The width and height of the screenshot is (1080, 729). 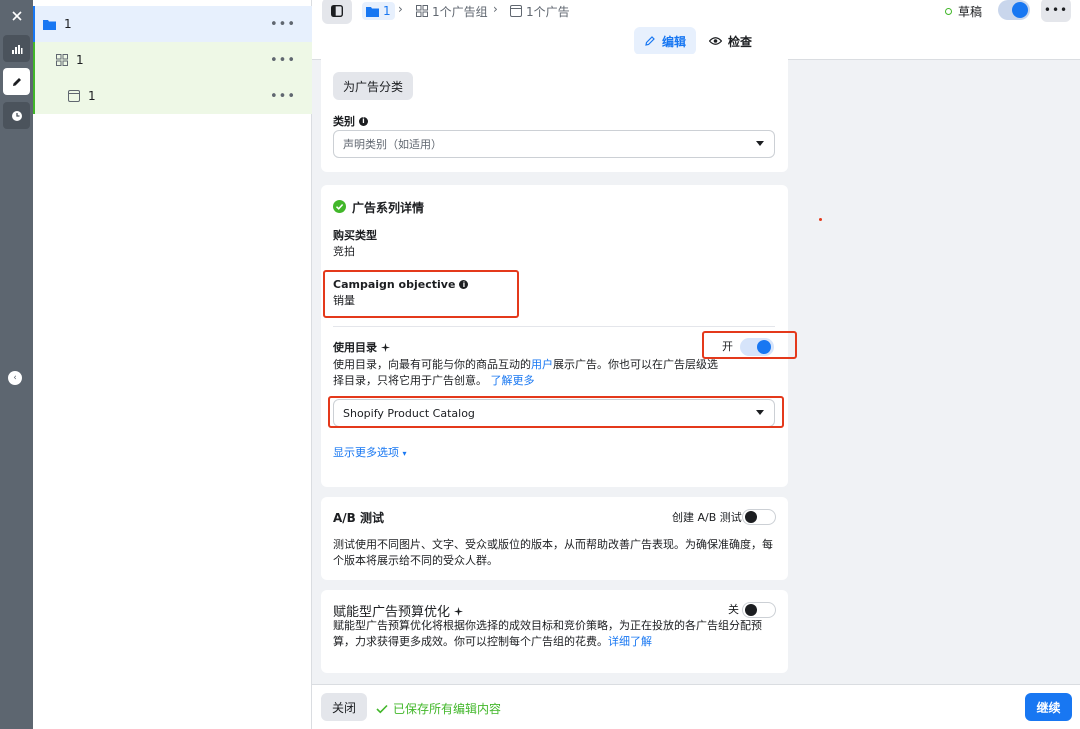 I want to click on breadcrumb-campaign: 1, so click(x=378, y=11).